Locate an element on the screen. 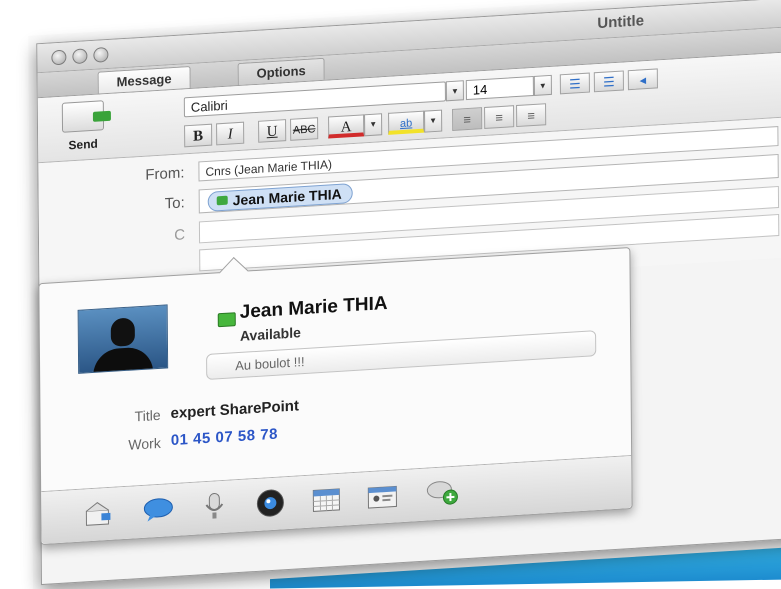 Image resolution: width=781 pixels, height=589 pixels. from-label: From: is located at coordinates (165, 174).